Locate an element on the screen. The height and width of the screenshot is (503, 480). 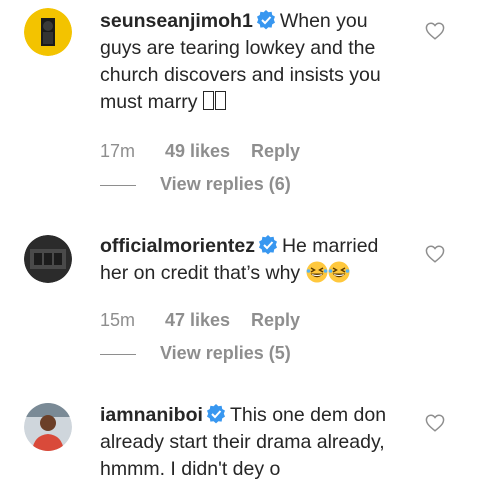
avatar-image-iamnaniboi is located at coordinates (48, 427).